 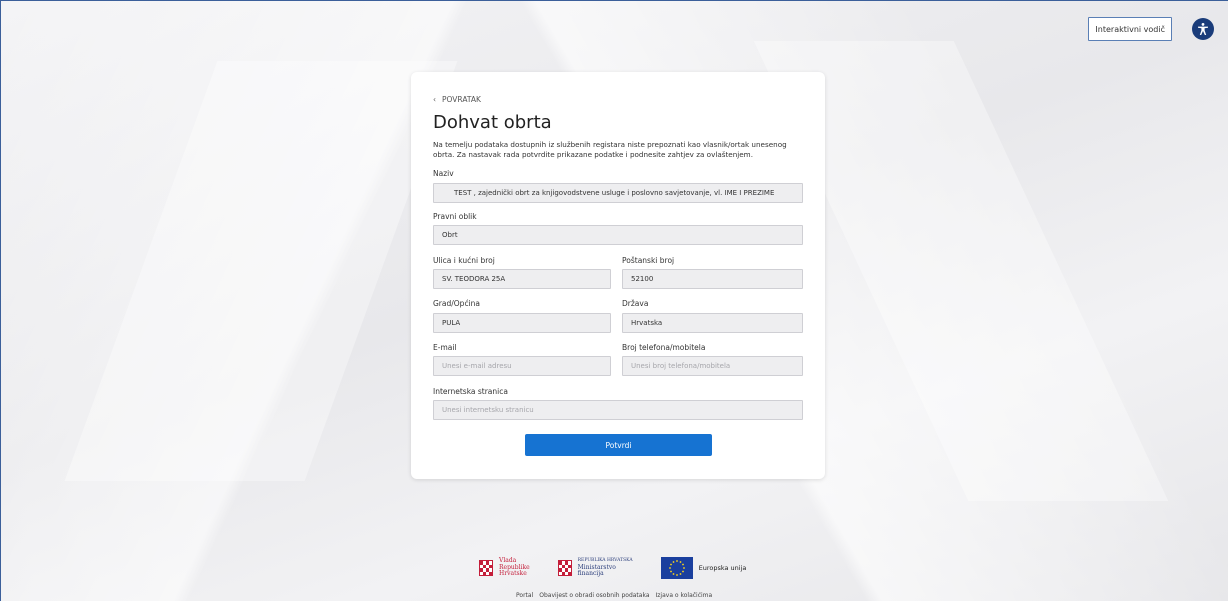 What do you see at coordinates (676, 568) in the screenshot?
I see `eu-flag-icon` at bounding box center [676, 568].